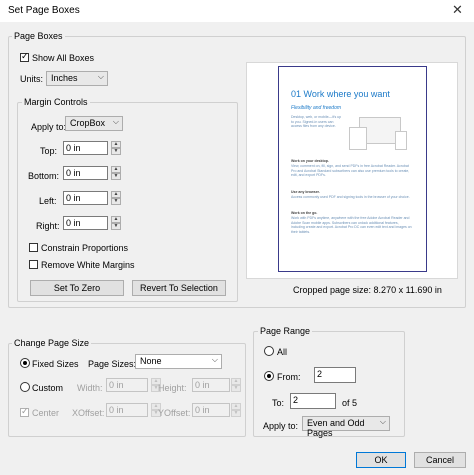 The height and width of the screenshot is (475, 474). Describe the element at coordinates (202, 385) in the screenshot. I see `height-value: 0 in` at that location.